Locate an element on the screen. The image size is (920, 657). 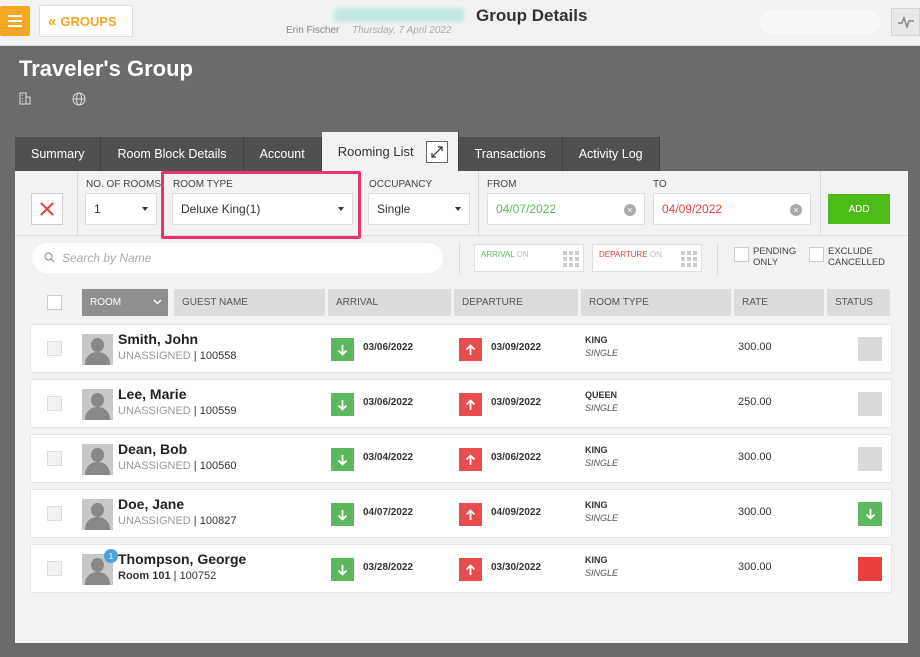
guest-name: Dean, Bob is located at coordinates (152, 449).